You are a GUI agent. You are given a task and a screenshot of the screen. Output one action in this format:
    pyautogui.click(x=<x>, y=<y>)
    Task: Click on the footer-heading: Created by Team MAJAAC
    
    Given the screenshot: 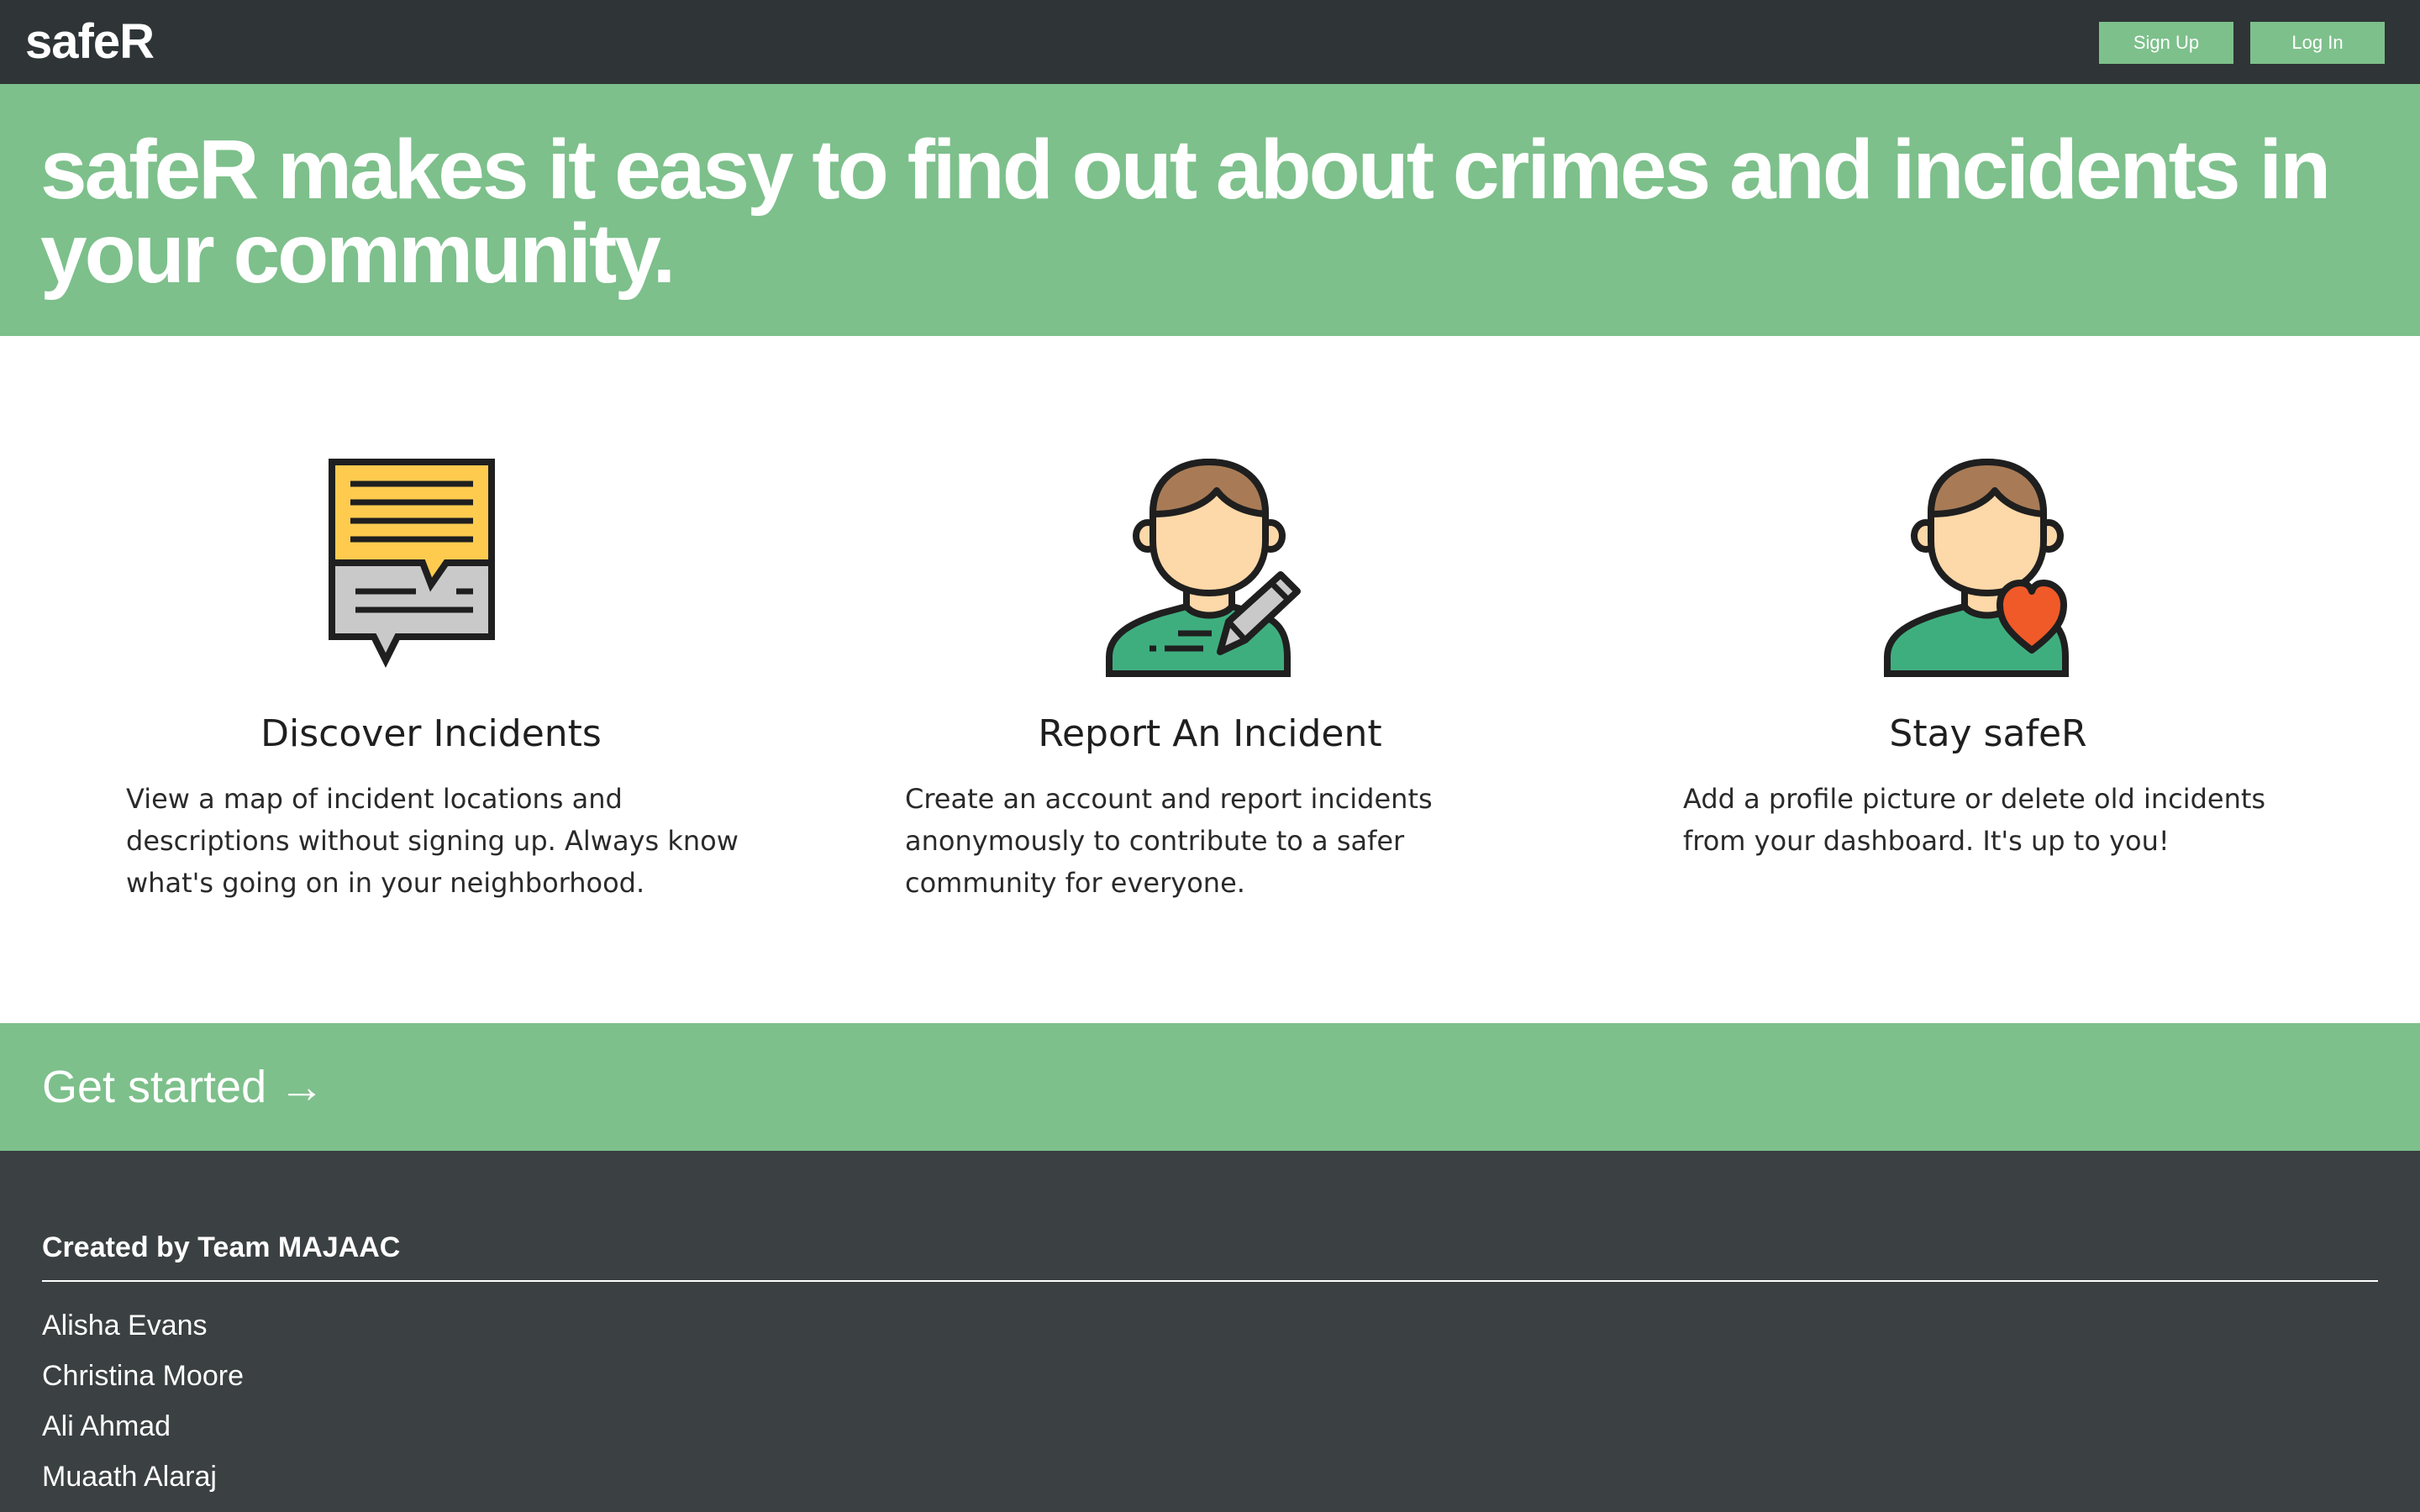 What is the action you would take?
    pyautogui.click(x=1210, y=1255)
    